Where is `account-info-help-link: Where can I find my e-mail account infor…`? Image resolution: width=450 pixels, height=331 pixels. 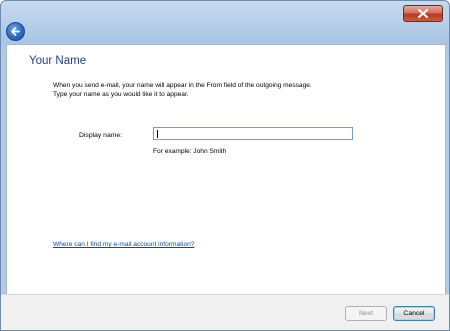
account-info-help-link: Where can I find my e-mail account infor… is located at coordinates (123, 244).